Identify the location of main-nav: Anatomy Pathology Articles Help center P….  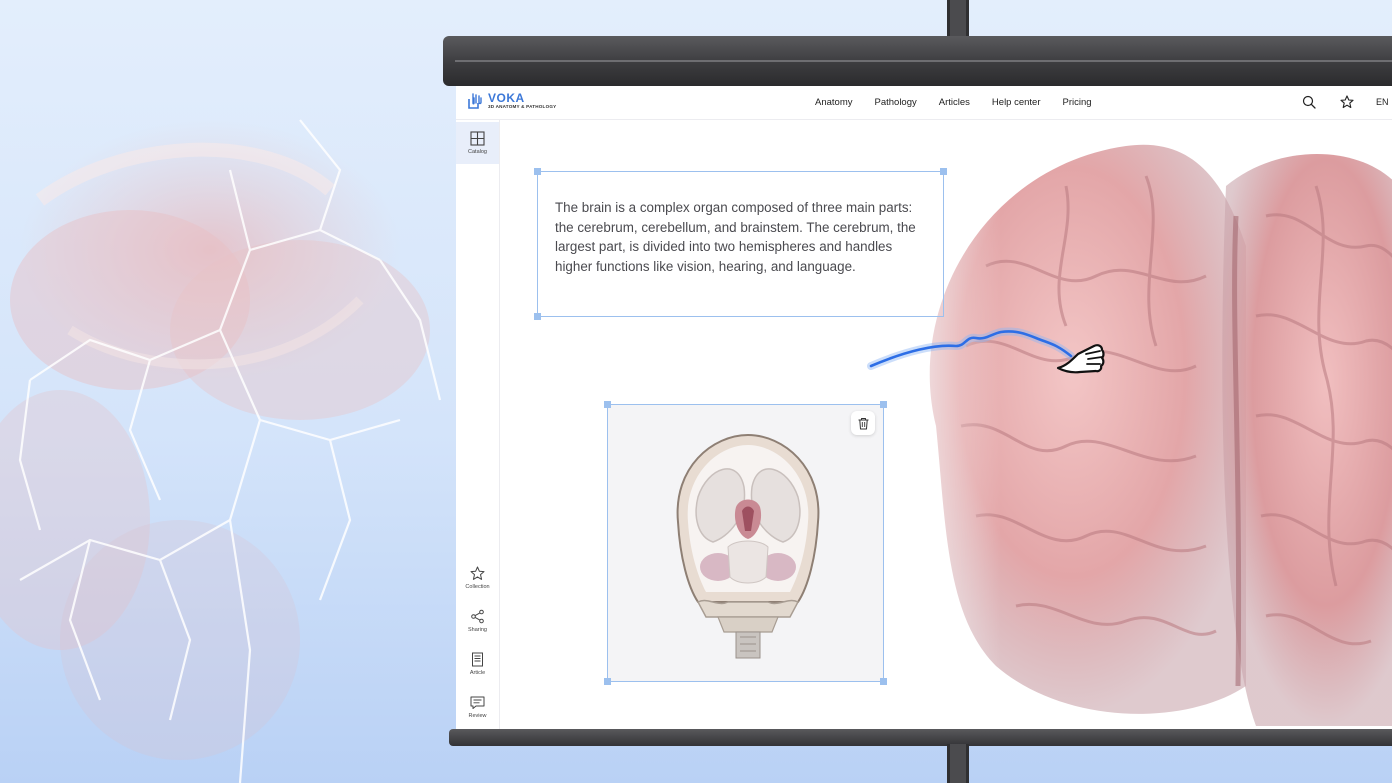
(953, 102).